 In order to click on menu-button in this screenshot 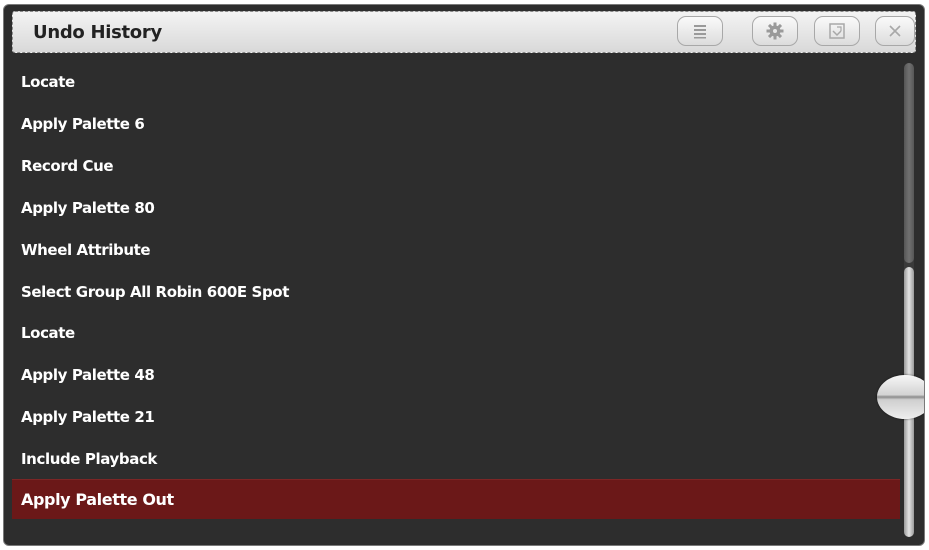, I will do `click(700, 31)`.